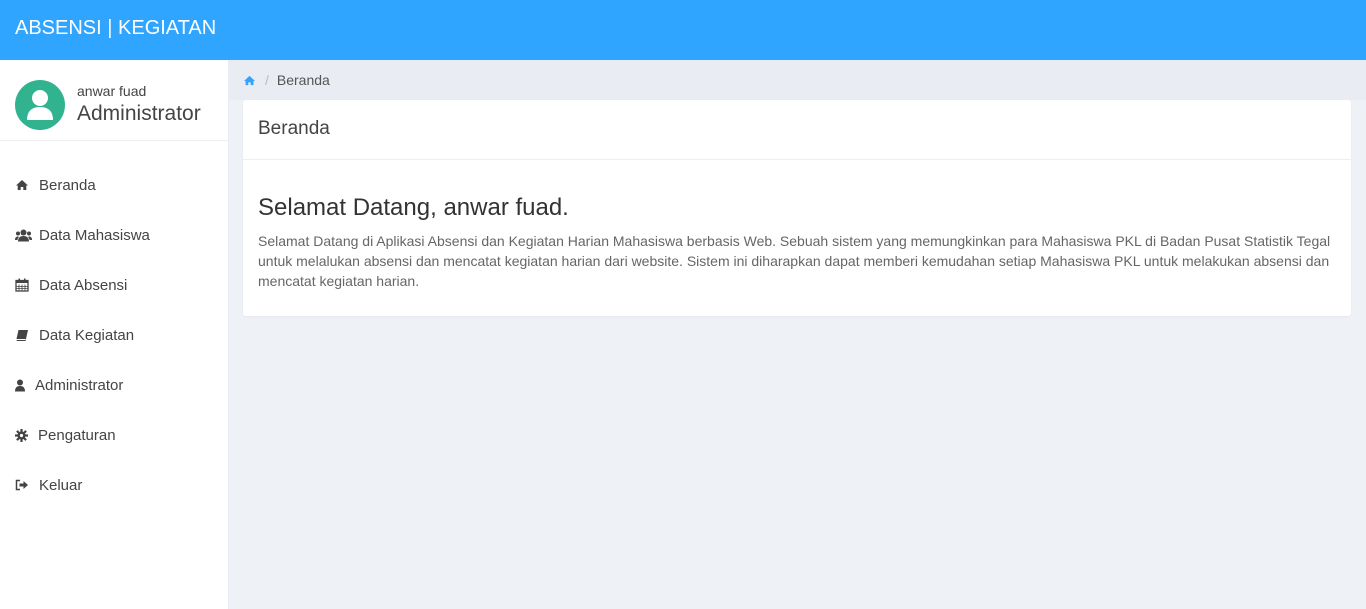 This screenshot has height=609, width=1366. What do you see at coordinates (23, 435) in the screenshot?
I see `gear-icon` at bounding box center [23, 435].